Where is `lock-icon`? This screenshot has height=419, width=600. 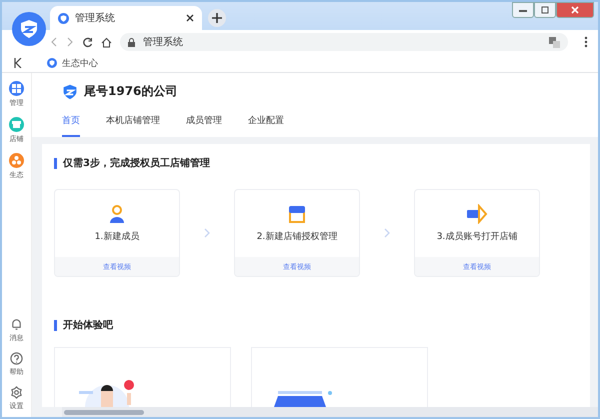
lock-icon is located at coordinates (131, 42).